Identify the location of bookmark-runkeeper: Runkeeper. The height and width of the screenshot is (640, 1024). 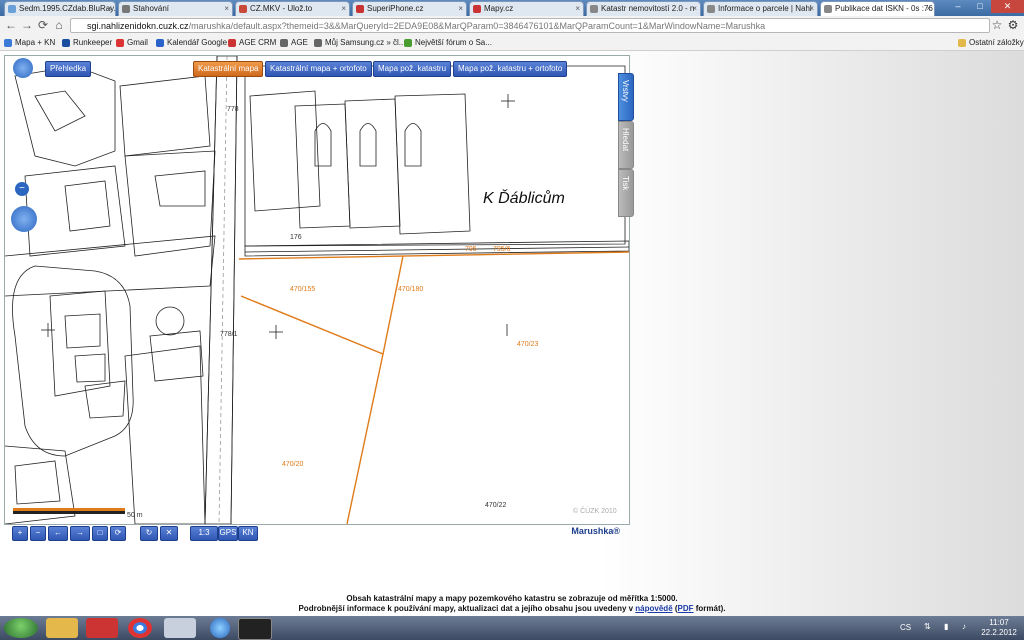
(87, 43).